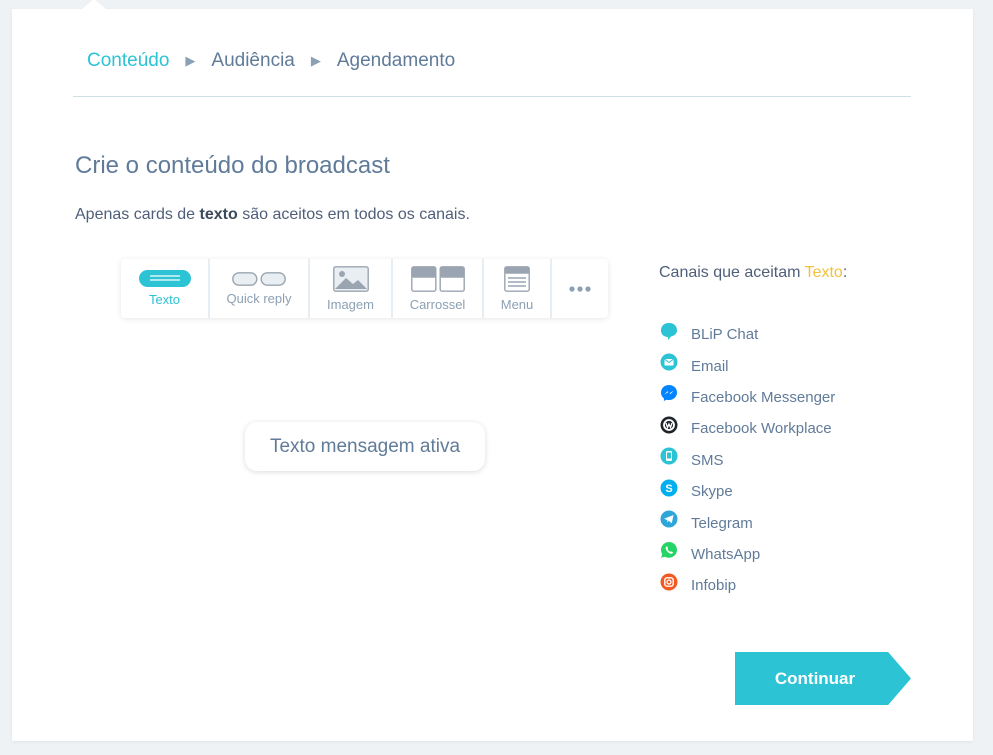  Describe the element at coordinates (232, 165) in the screenshot. I see `page-title: Crie o conteúdo do broadcast` at that location.